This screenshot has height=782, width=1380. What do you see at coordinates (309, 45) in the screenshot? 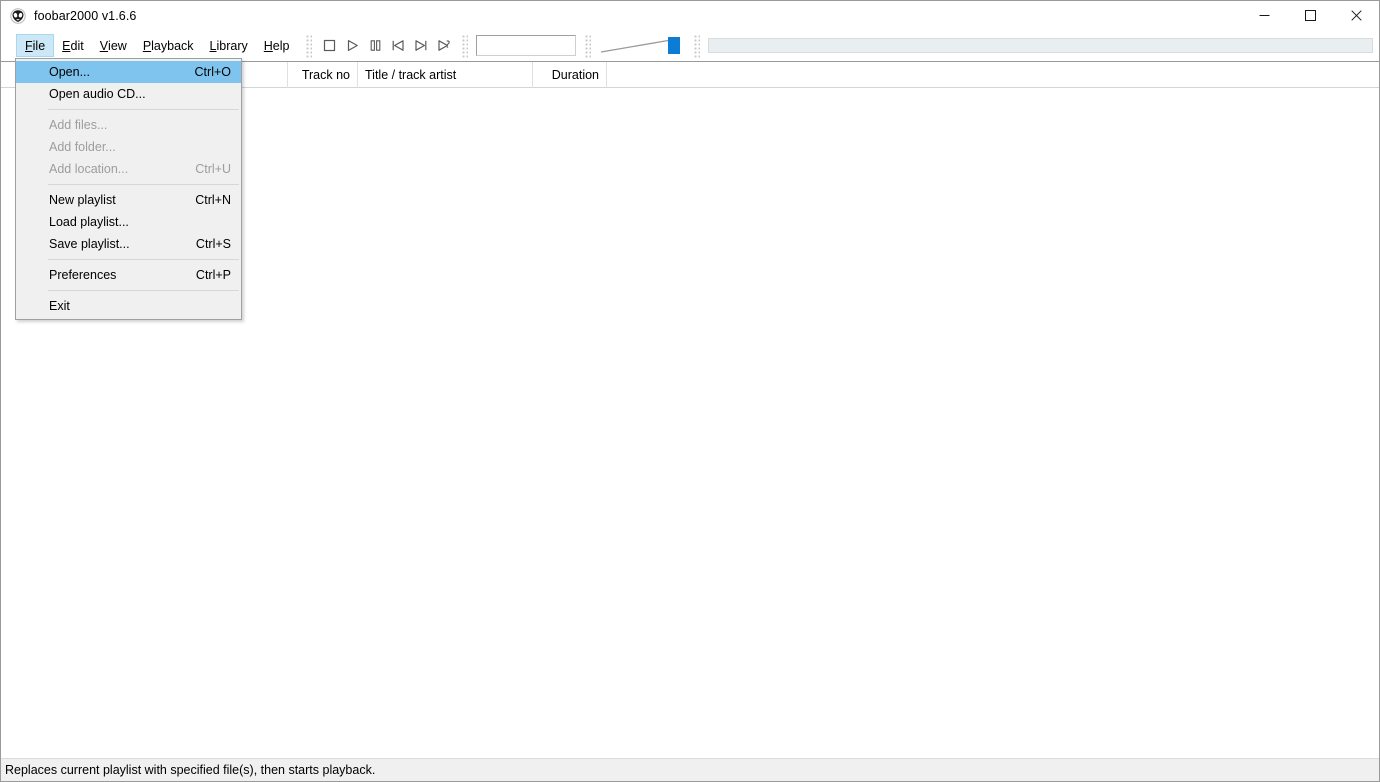
I see `toolbar-gripper-transport` at bounding box center [309, 45].